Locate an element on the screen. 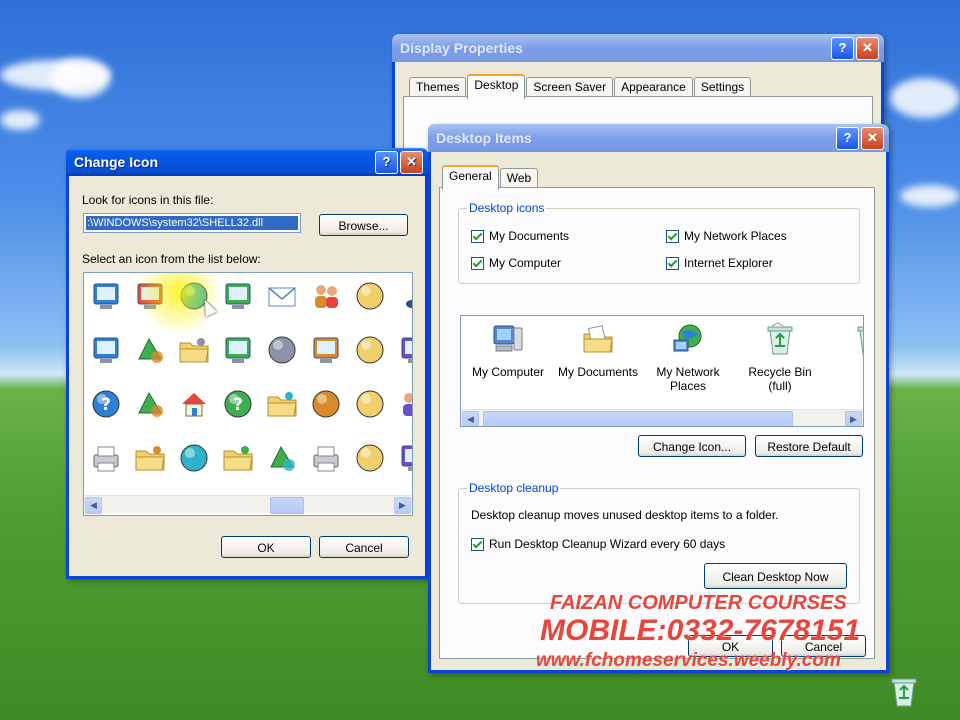 This screenshot has height=720, width=960. desktop-item-my-computer: My Computer is located at coordinates (508, 350).